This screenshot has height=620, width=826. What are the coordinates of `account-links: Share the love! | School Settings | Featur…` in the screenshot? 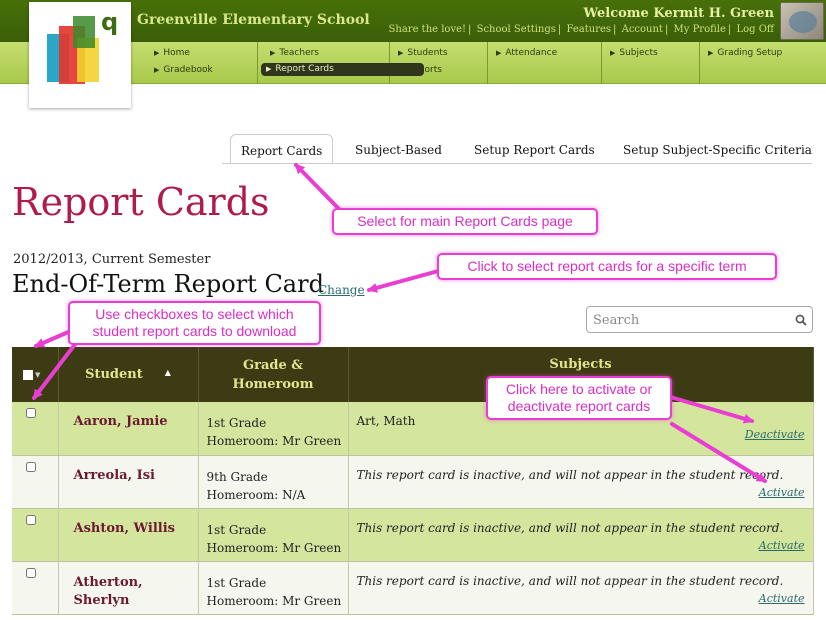 It's located at (581, 29).